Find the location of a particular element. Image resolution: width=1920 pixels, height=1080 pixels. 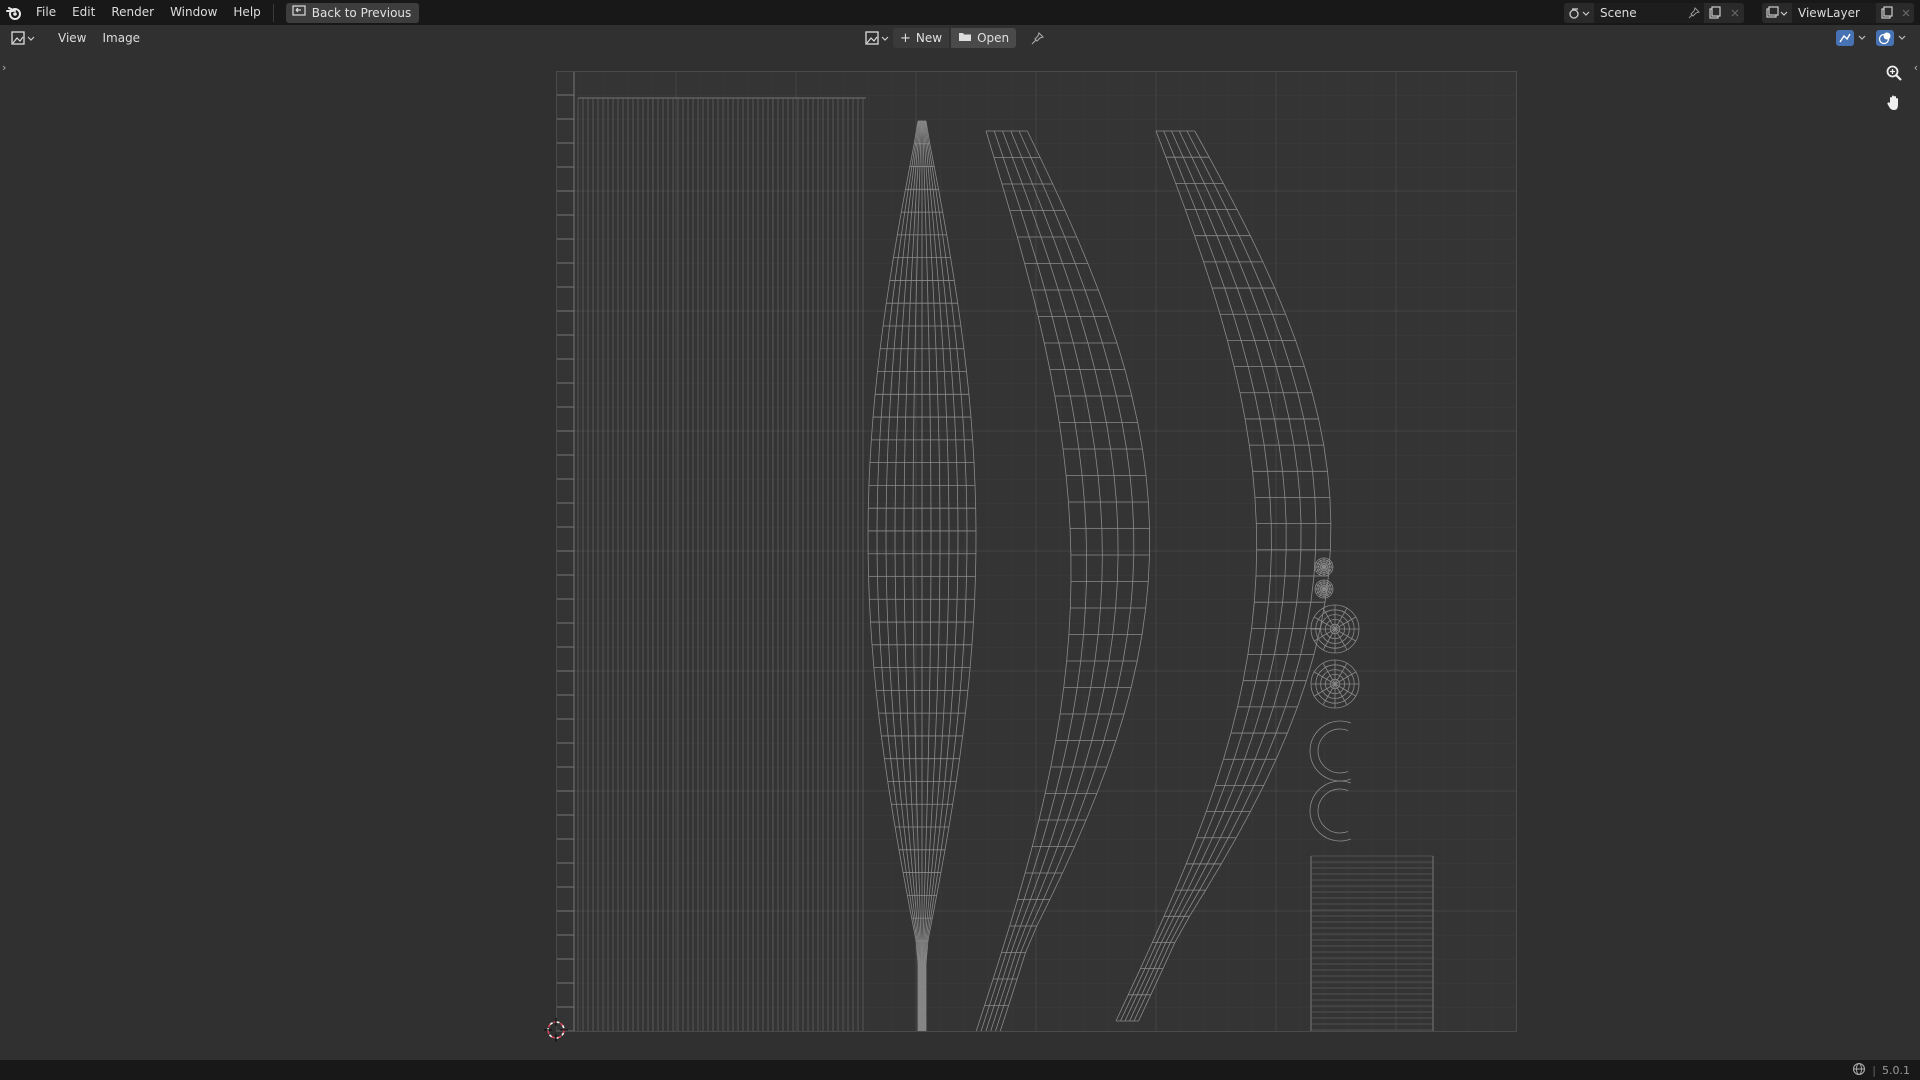

plus-icon: + is located at coordinates (905, 38).